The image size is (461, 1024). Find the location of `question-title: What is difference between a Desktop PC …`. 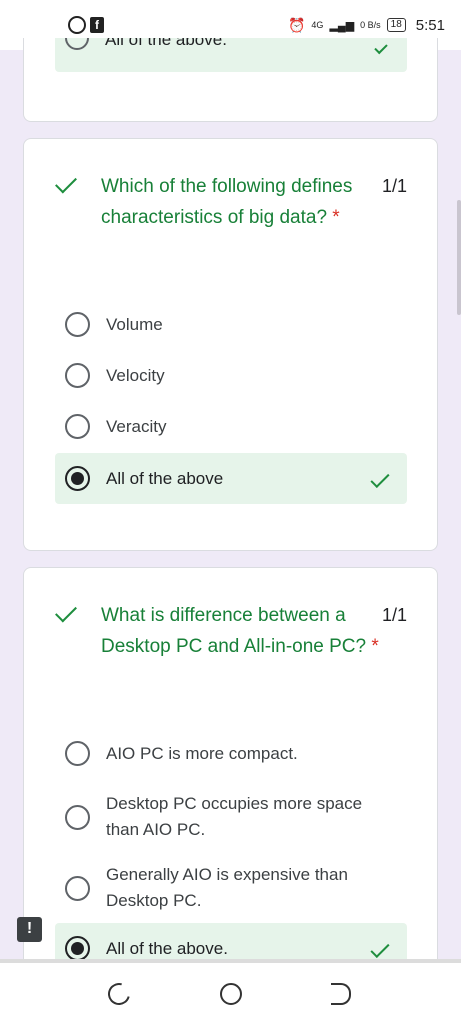

question-title: What is difference between a Desktop PC … is located at coordinates (241, 631).